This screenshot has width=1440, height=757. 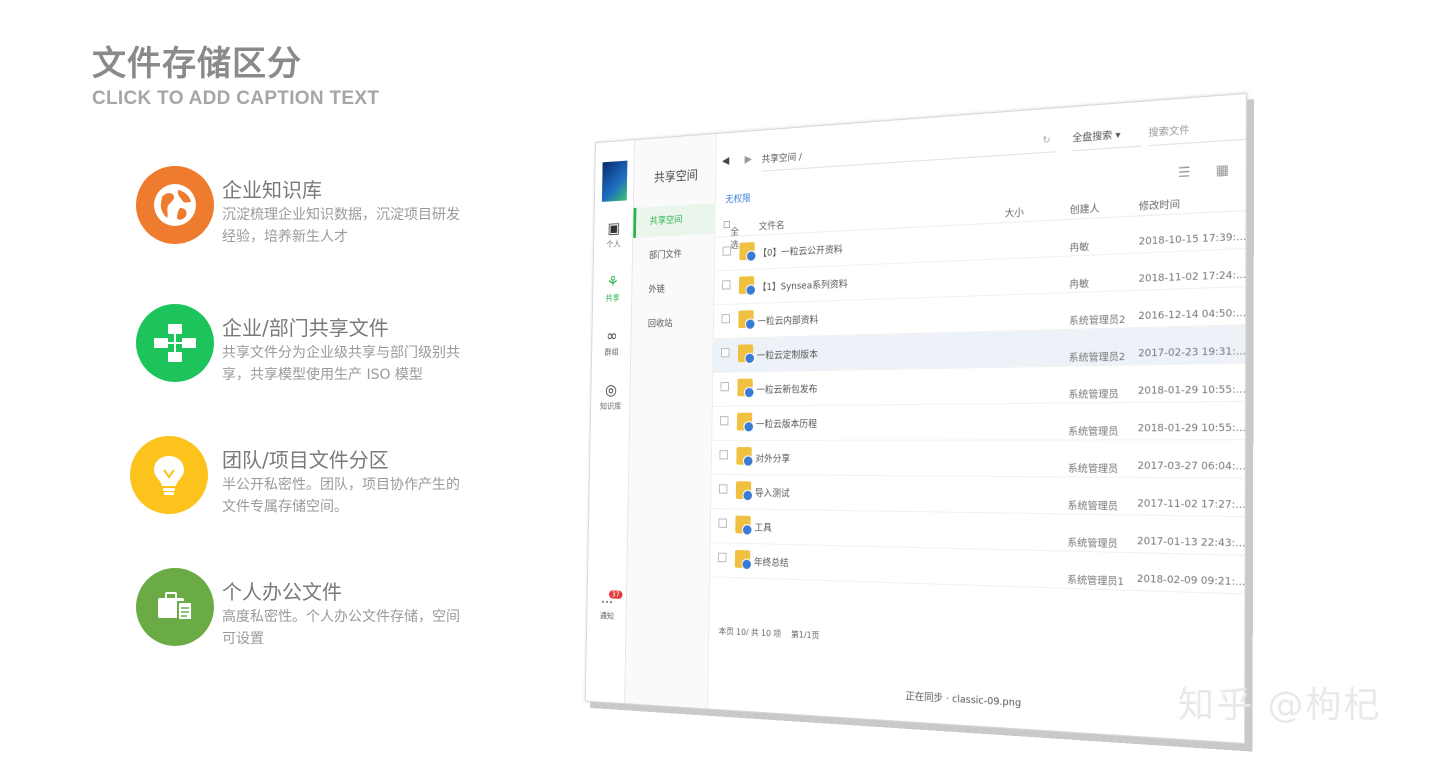 I want to click on feature-team-files: 团队/项目文件分区 半公开私密性。团队，项目协作产生的文件专属存储空间。, so click(x=300, y=476).